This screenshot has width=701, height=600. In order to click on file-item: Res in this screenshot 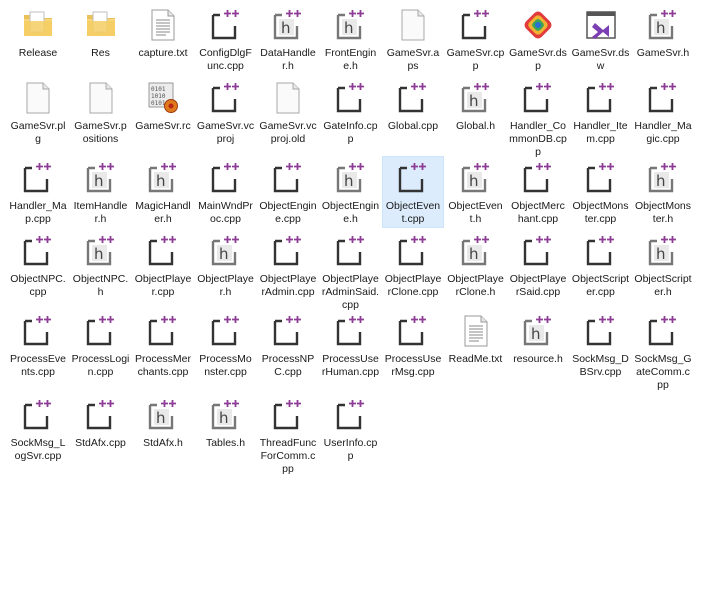, I will do `click(101, 32)`.